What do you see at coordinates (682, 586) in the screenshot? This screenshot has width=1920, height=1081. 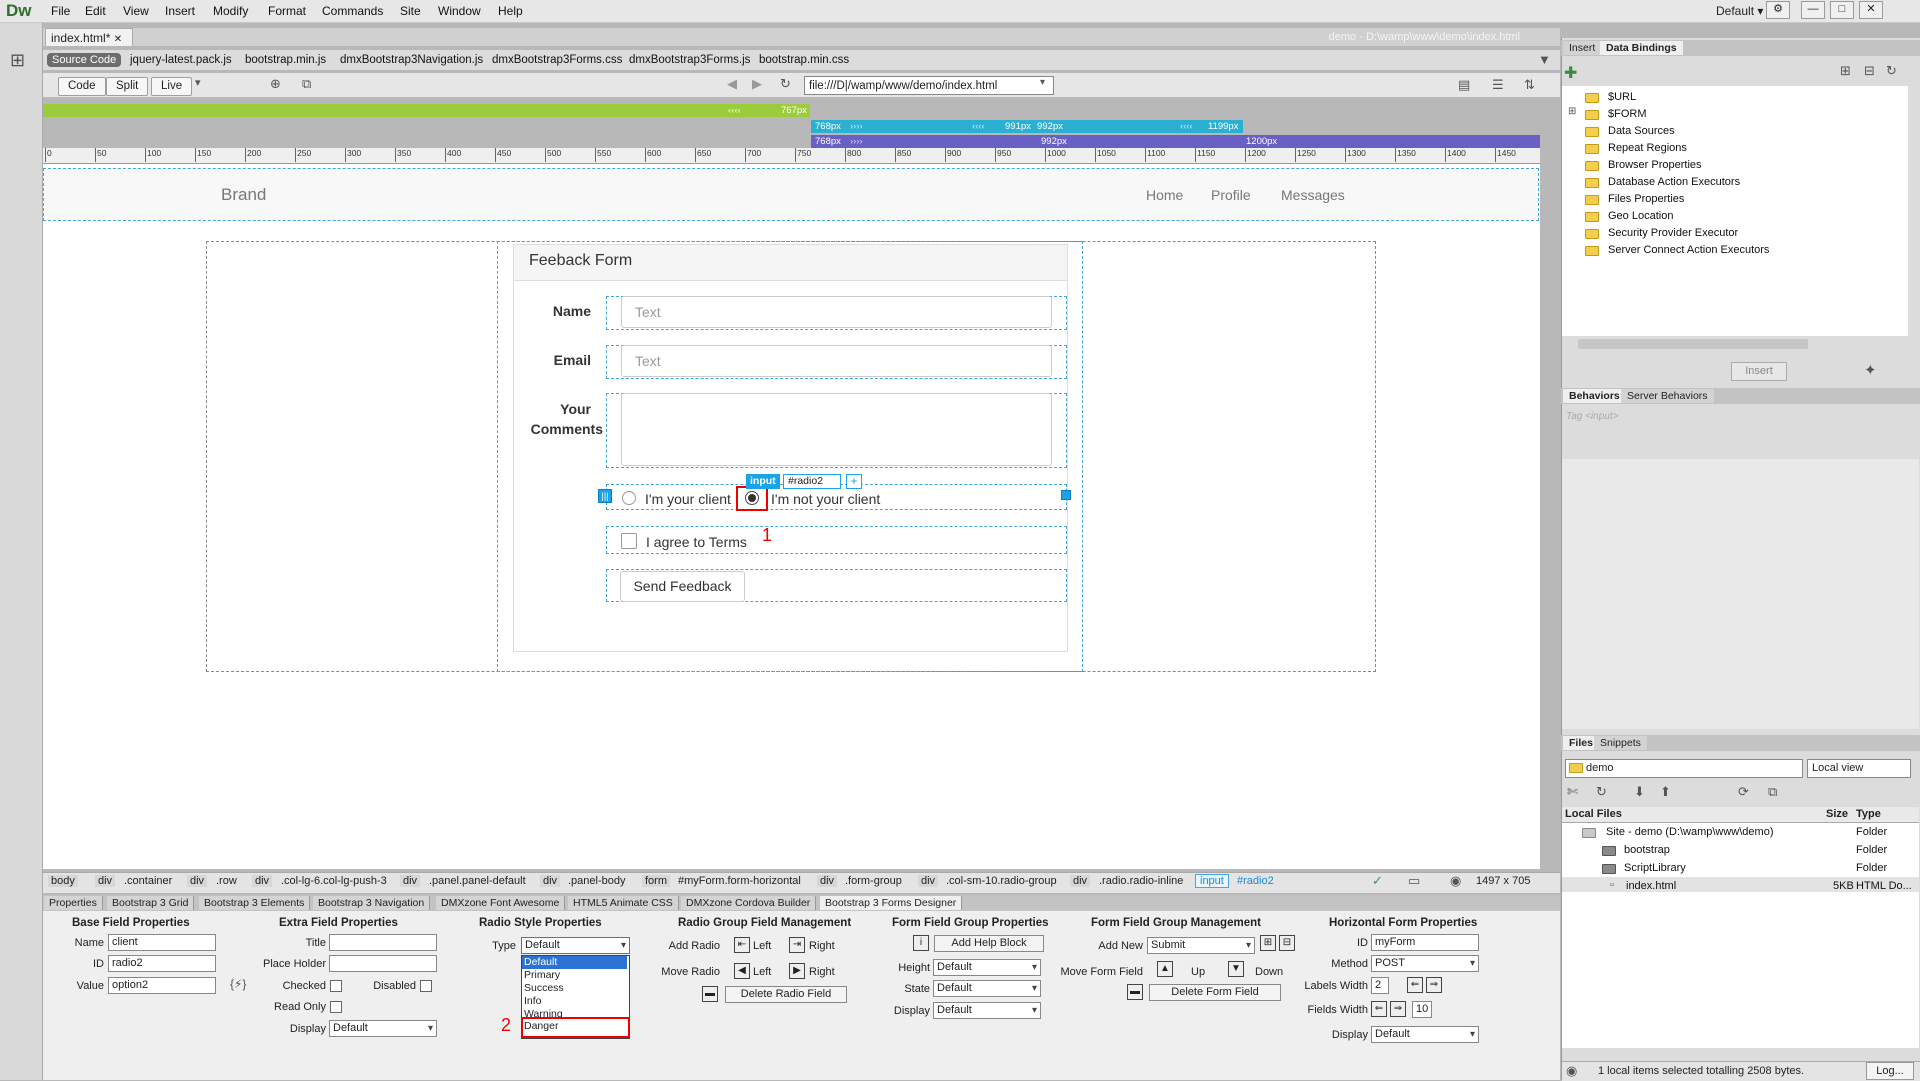 I see `send-feedback-button: Send Feedback` at bounding box center [682, 586].